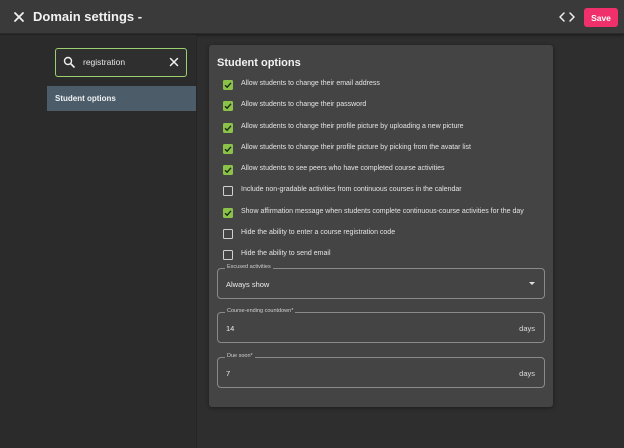  I want to click on sidebar-item-label: Student options, so click(85, 98).